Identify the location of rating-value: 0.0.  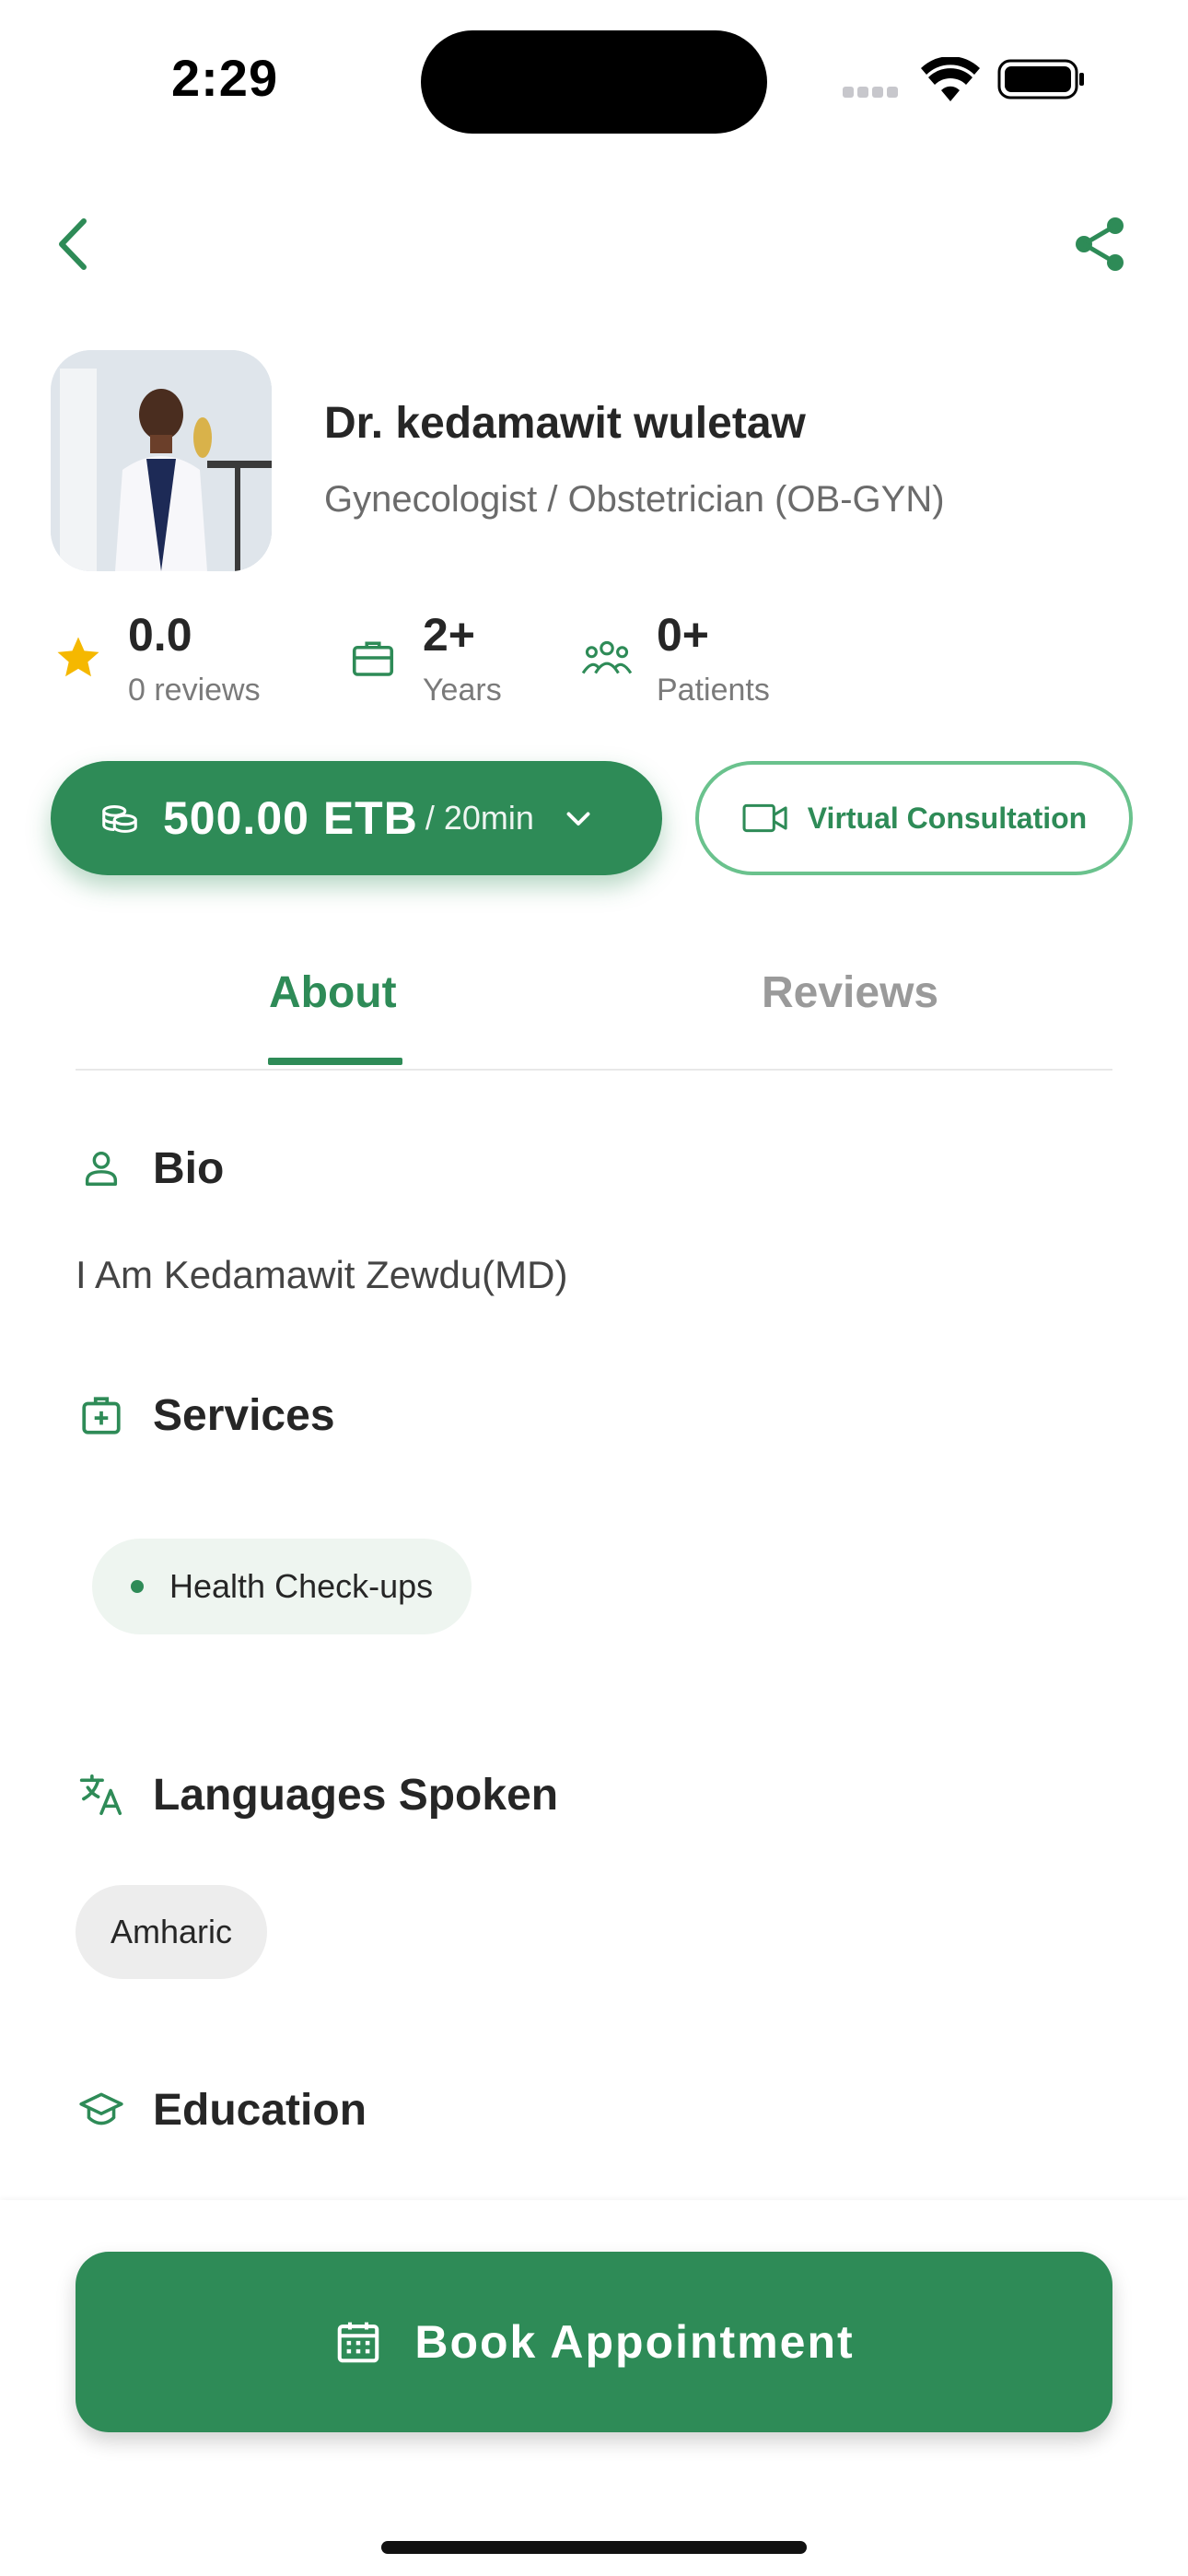
(160, 635).